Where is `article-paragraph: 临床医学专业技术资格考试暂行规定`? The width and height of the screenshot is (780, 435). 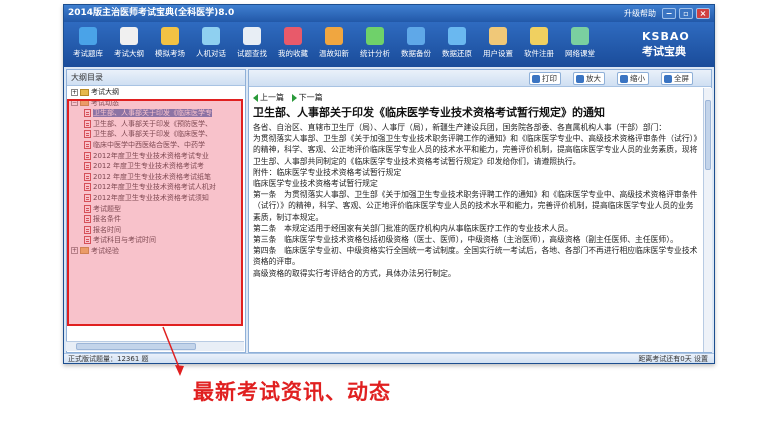
article-paragraph: 临床医学专业技术资格考试暂行规定 is located at coordinates (315, 184).